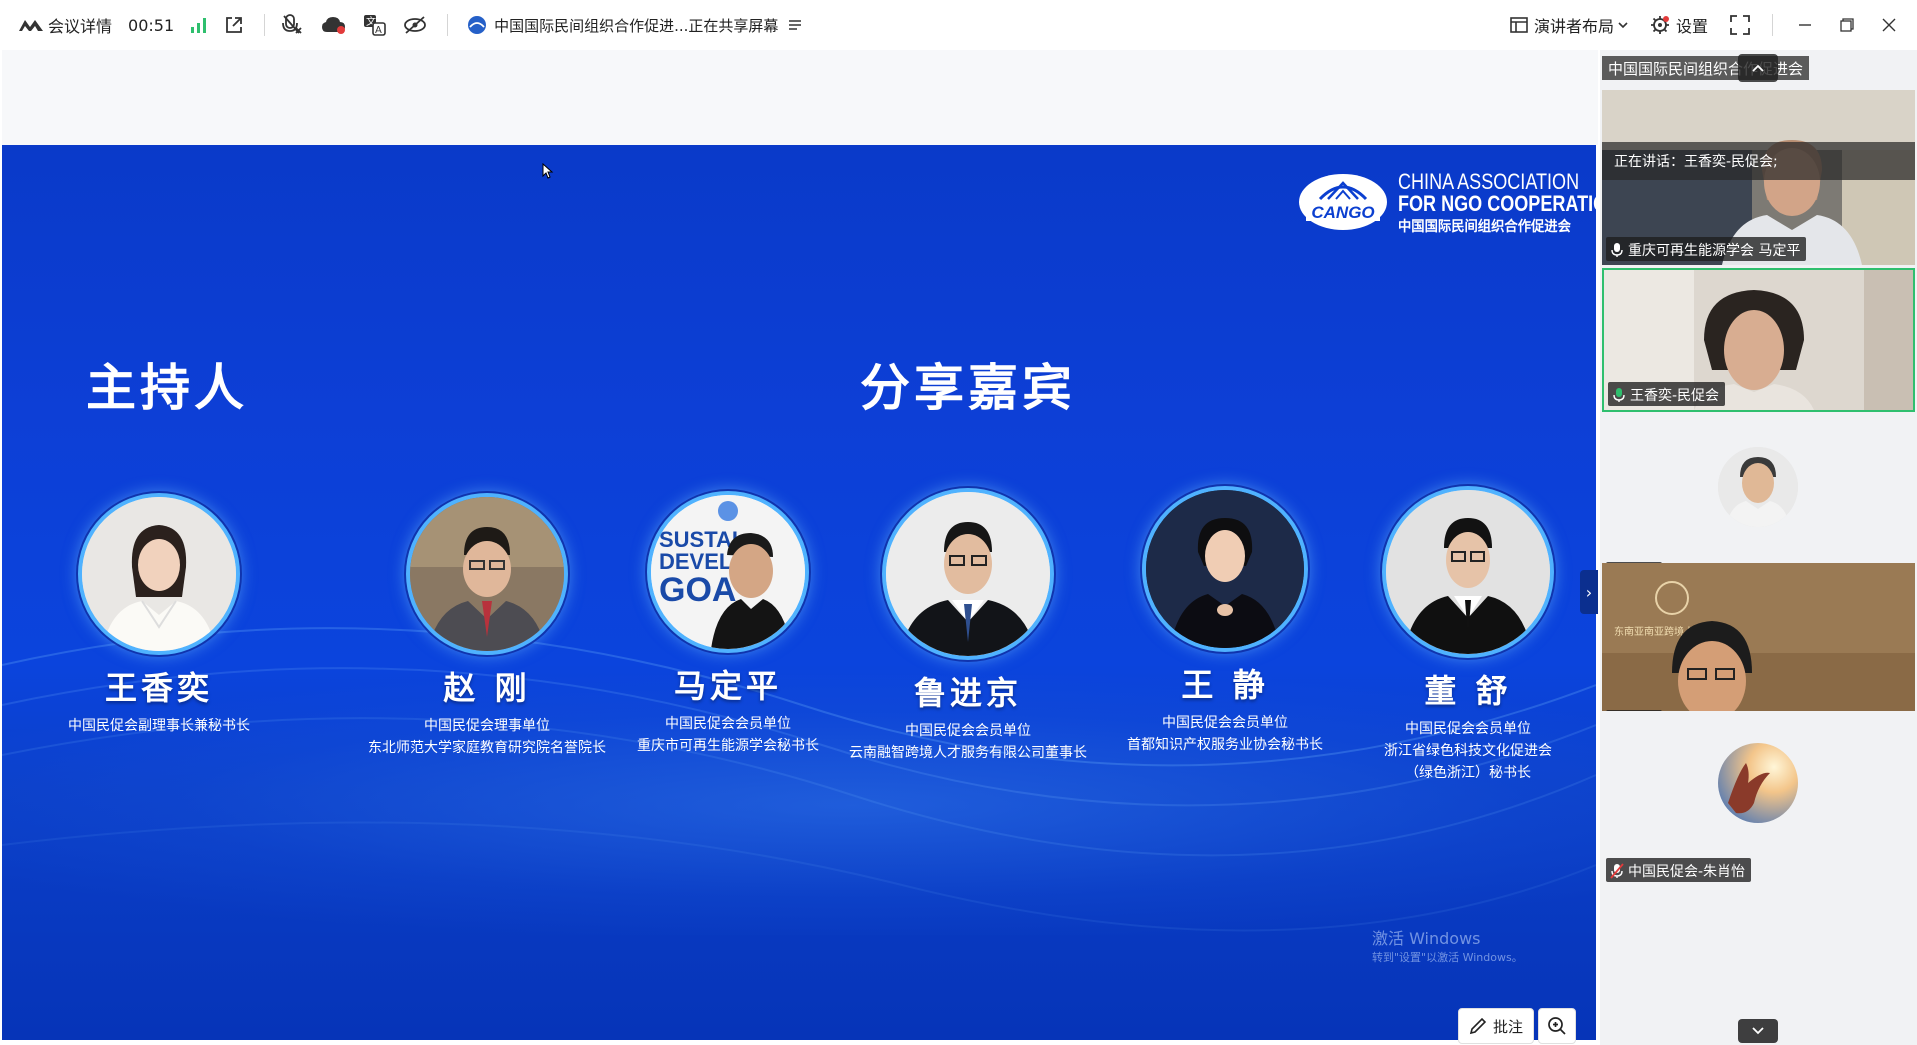  I want to click on person-title-block: 中国民促会会员单位 重庆市可再生能源学会秘书长, so click(728, 735).